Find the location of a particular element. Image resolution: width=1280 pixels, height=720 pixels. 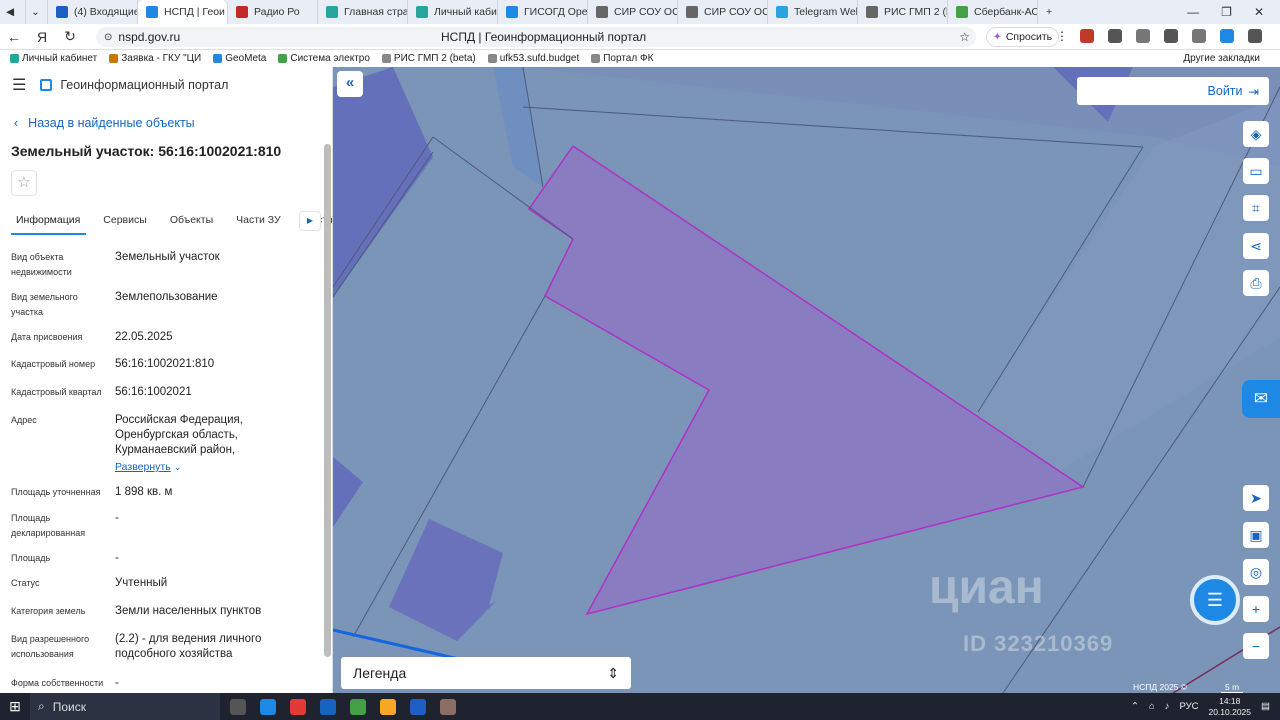

bookmark-item: Система электро is located at coordinates (324, 58).